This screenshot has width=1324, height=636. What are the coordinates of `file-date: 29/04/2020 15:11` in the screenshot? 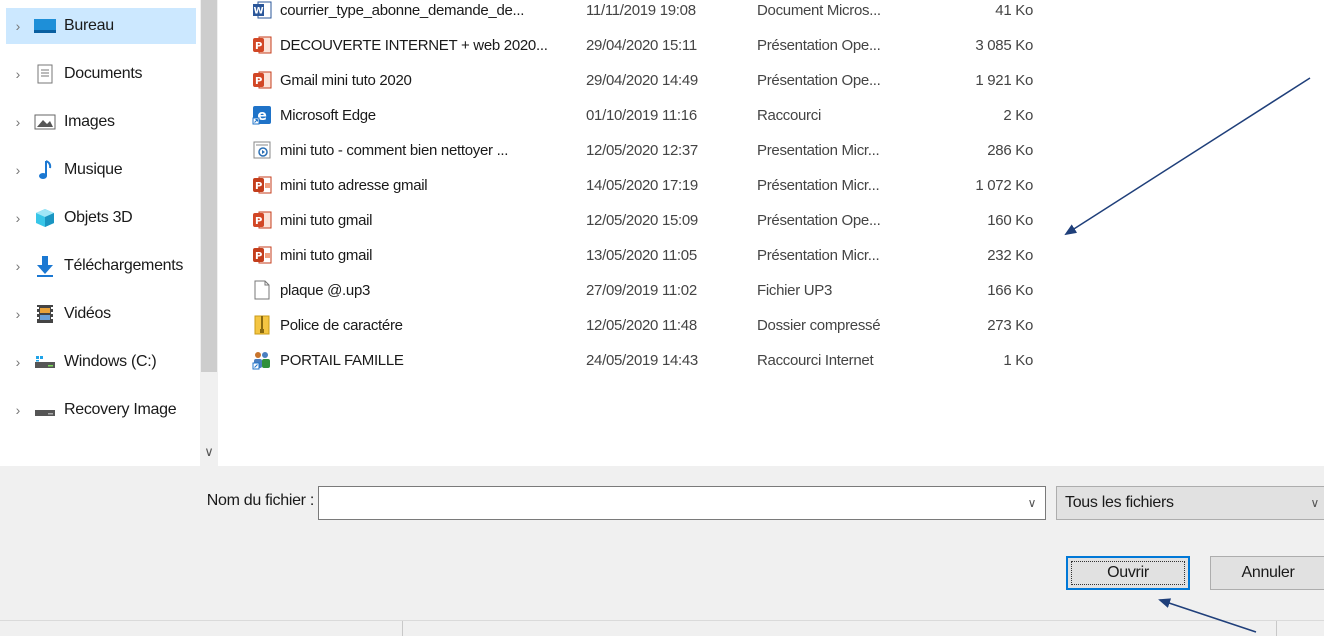 It's located at (641, 45).